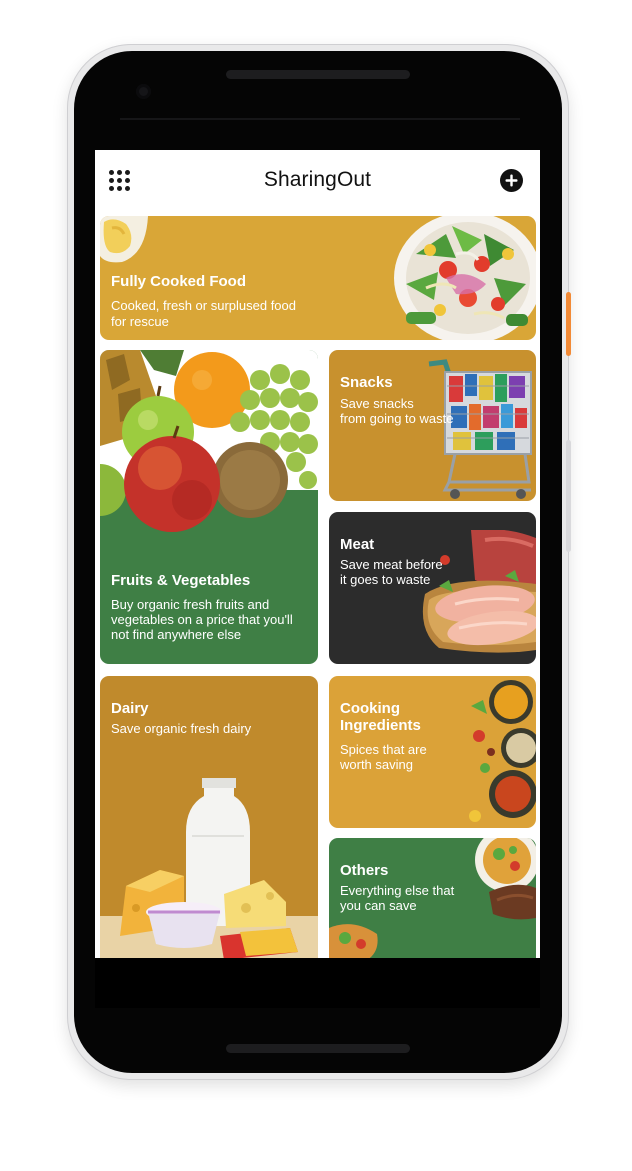 Image resolution: width=632 pixels, height=1171 pixels. I want to click on card-subtitle: for rescue, so click(140, 321).